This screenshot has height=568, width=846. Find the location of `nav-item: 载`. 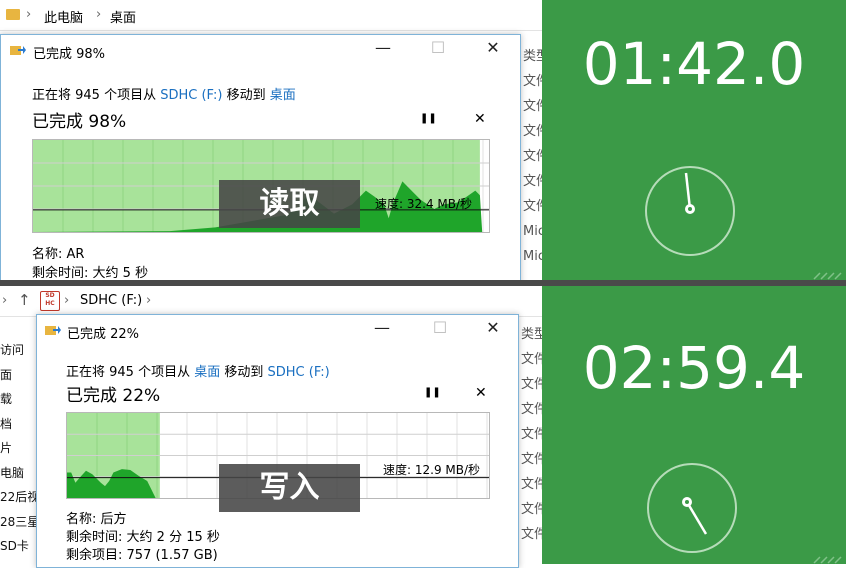

nav-item: 载 is located at coordinates (20, 399).